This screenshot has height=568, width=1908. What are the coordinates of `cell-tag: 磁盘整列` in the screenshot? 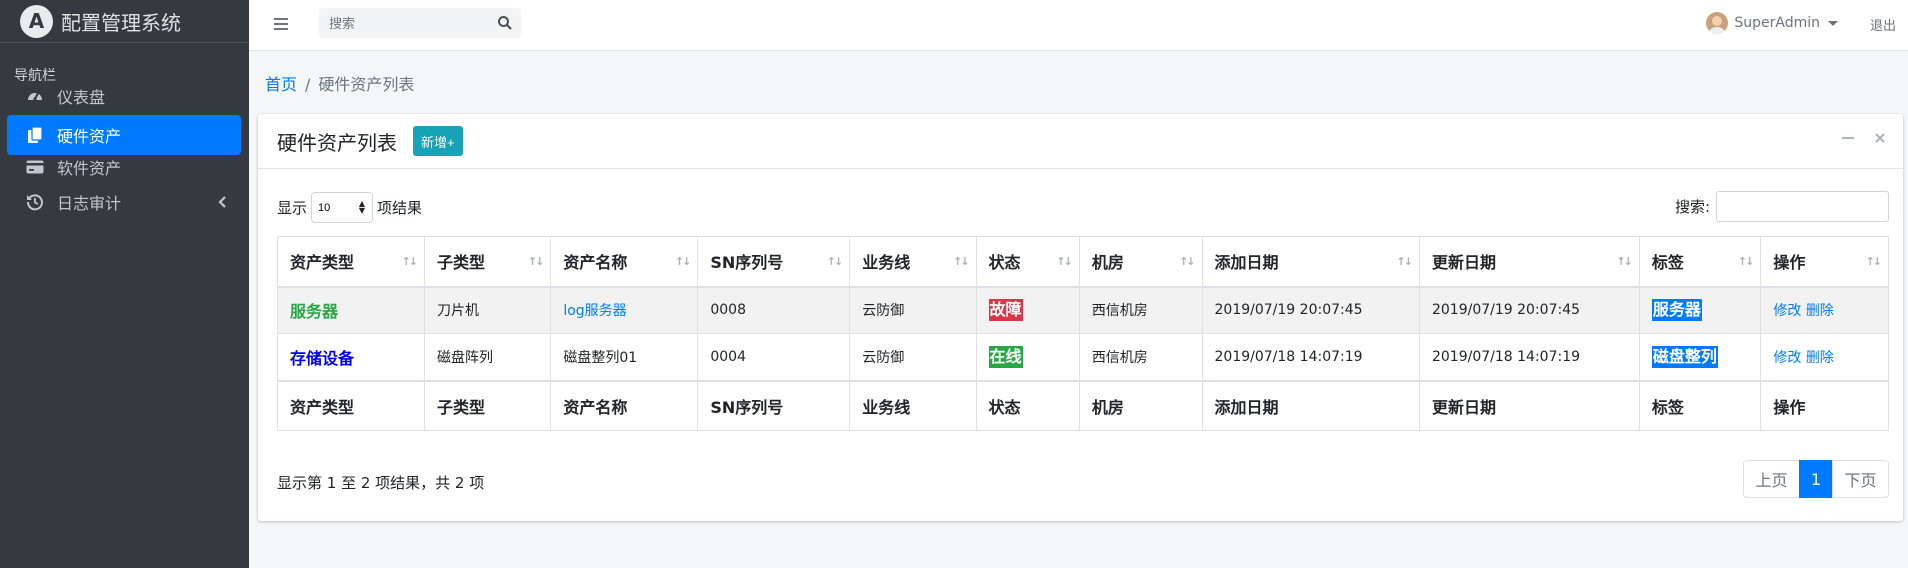 It's located at (1700, 357).